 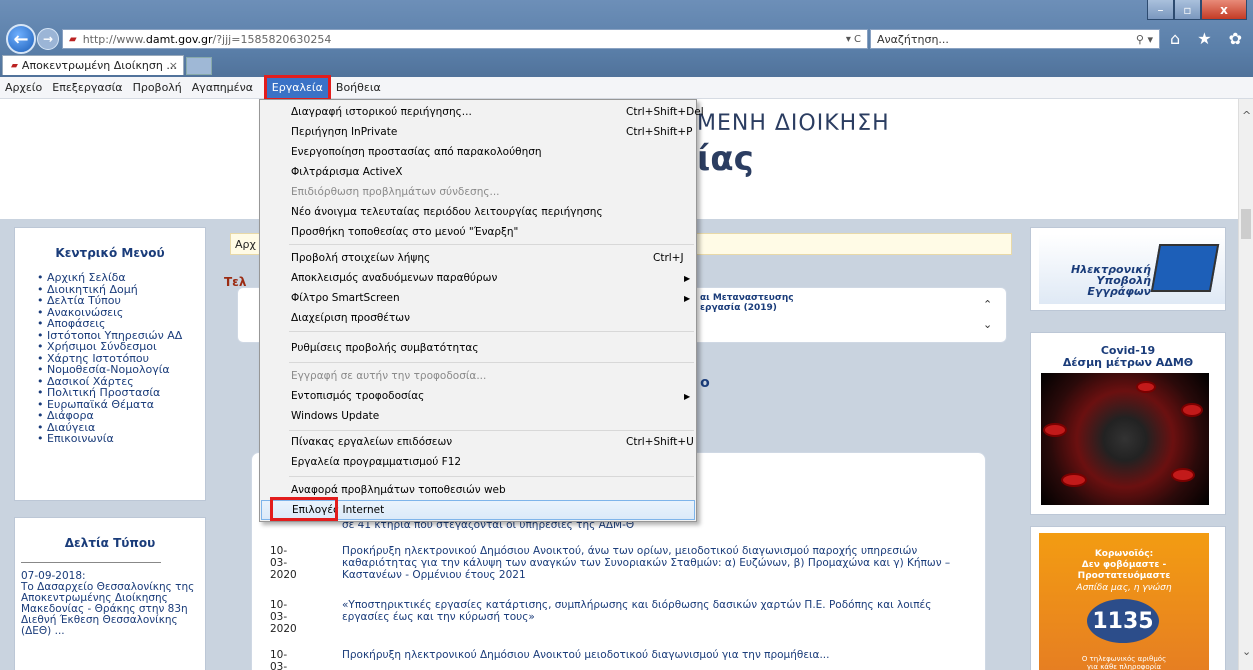 What do you see at coordinates (687, 278) in the screenshot?
I see `submenu-arrow-icon: ▶` at bounding box center [687, 278].